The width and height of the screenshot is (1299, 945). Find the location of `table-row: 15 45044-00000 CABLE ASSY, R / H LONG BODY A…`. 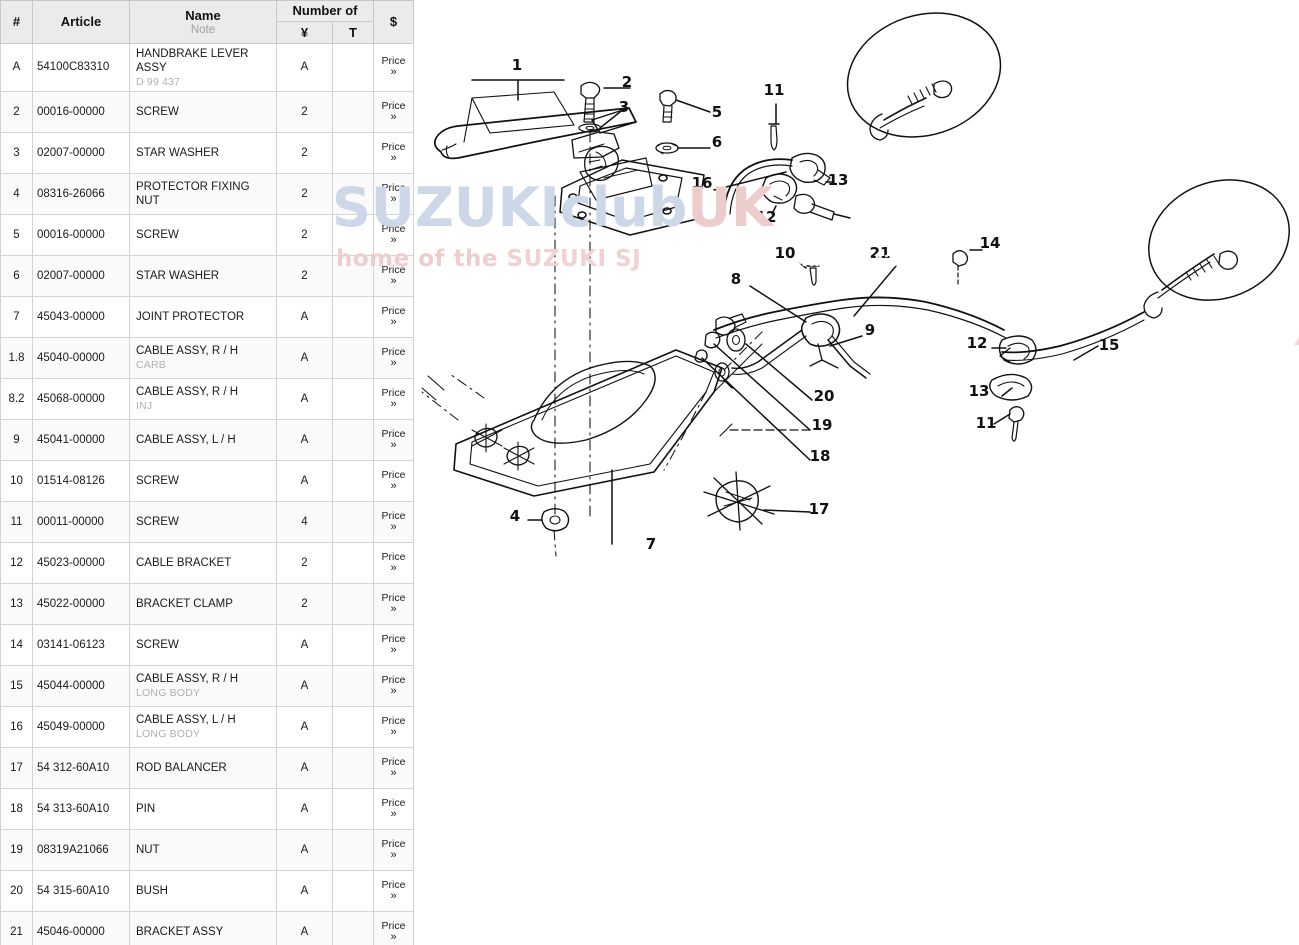

table-row: 15 45044-00000 CABLE ASSY, R / H LONG BODY A… is located at coordinates (207, 686).